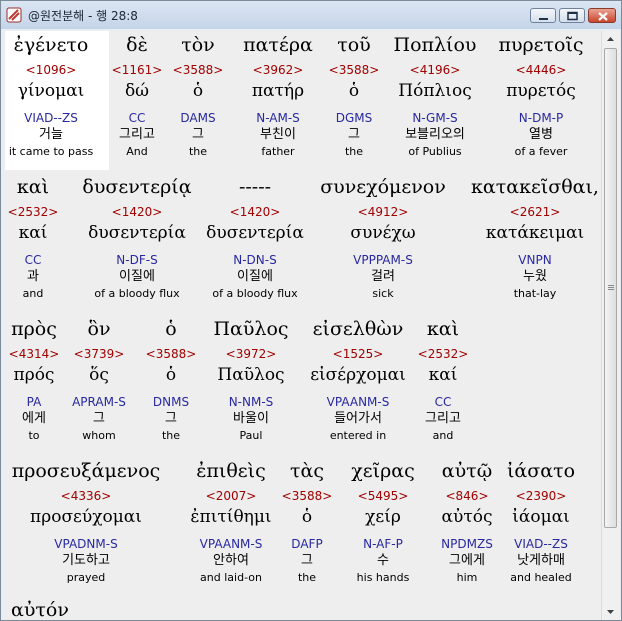 This screenshot has width=622, height=621. What do you see at coordinates (14, 15) in the screenshot?
I see `app-icon` at bounding box center [14, 15].